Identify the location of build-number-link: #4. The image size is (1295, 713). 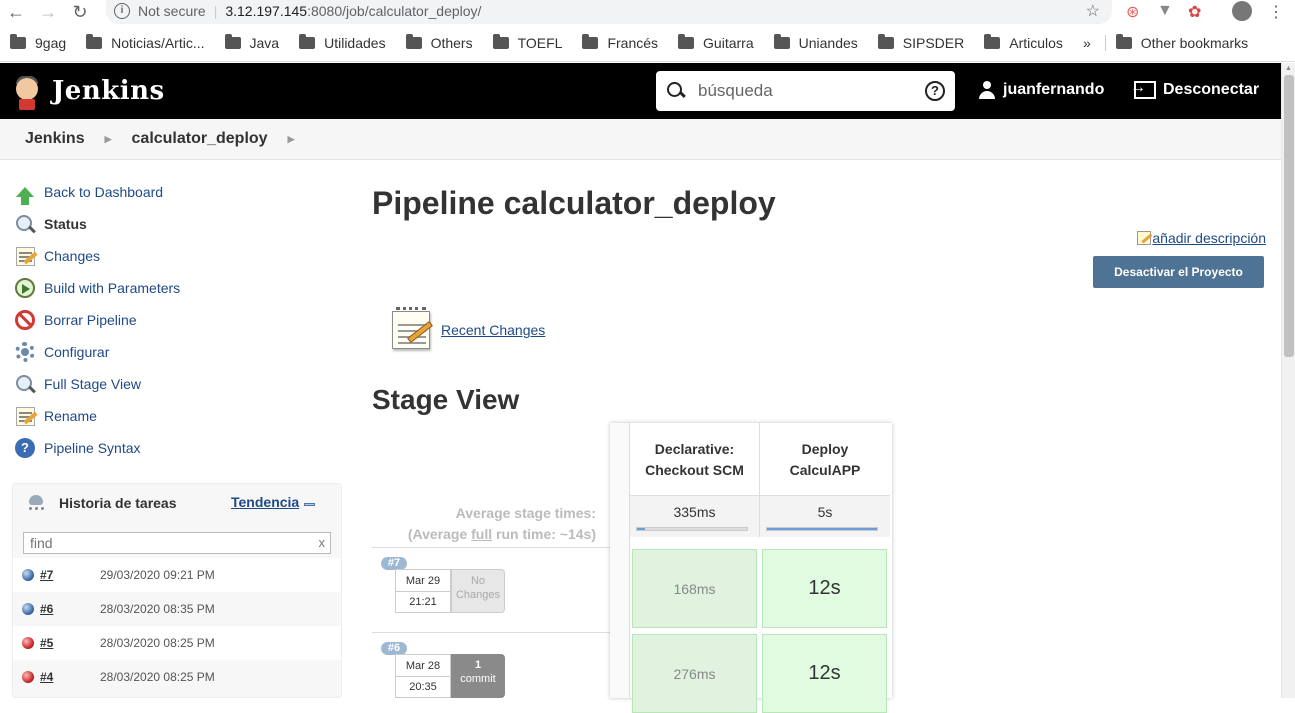
(70, 677).